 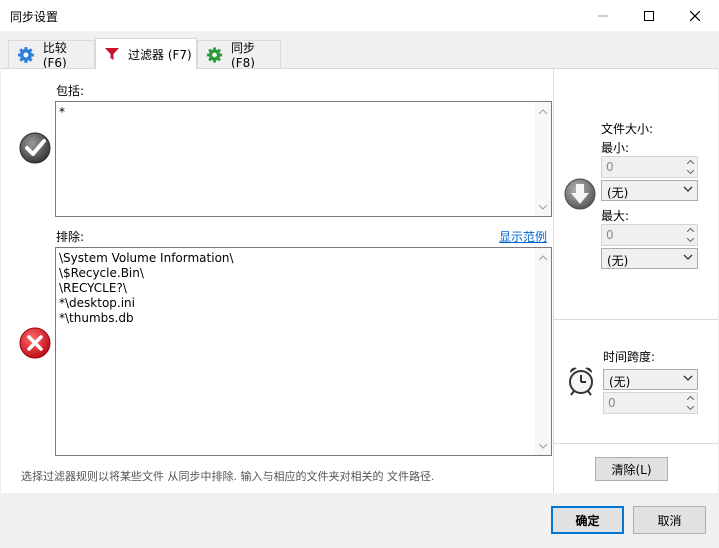 I want to click on max-size-unit: (无), so click(x=618, y=261).